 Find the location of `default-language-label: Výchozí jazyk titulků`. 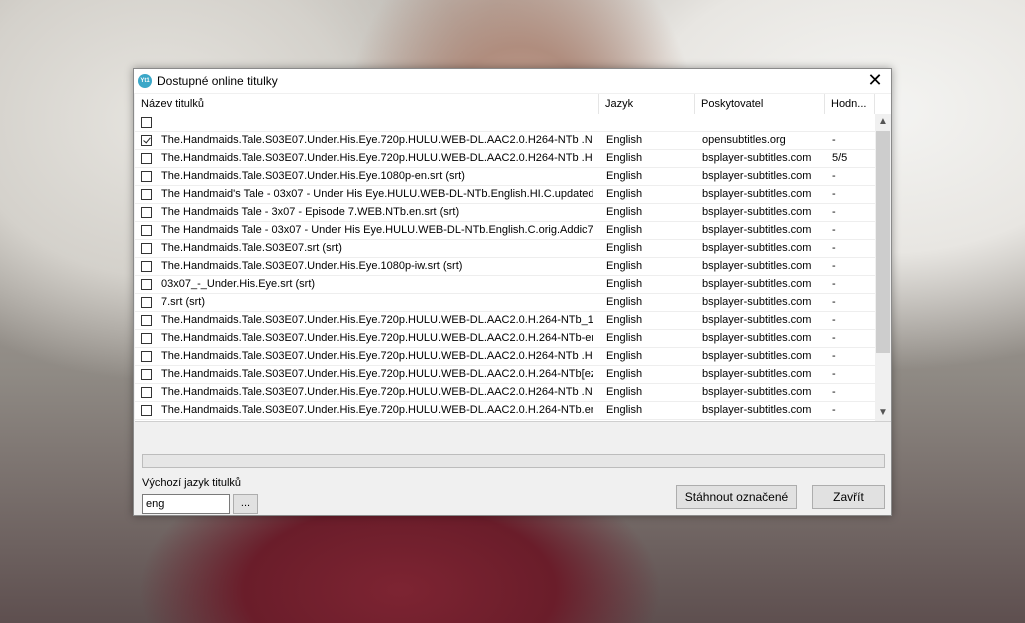

default-language-label: Výchozí jazyk titulků is located at coordinates (192, 483).